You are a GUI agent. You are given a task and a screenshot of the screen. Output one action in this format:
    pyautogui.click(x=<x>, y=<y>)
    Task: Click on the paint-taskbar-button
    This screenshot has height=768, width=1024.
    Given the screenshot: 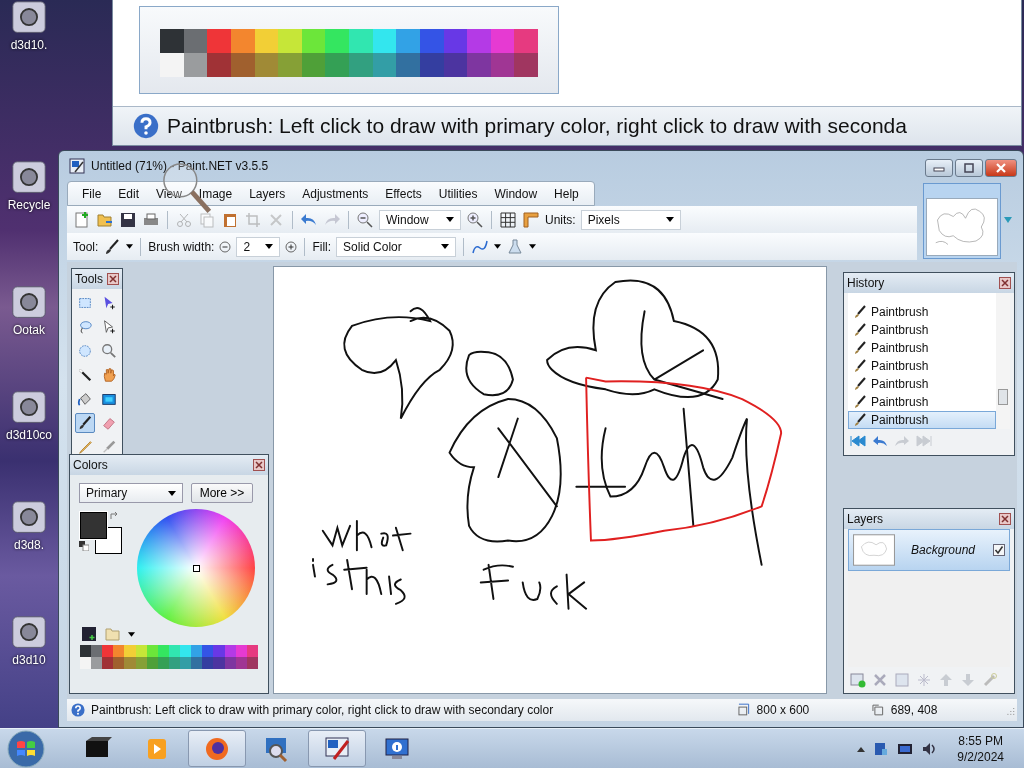 What is the action you would take?
    pyautogui.click(x=337, y=748)
    